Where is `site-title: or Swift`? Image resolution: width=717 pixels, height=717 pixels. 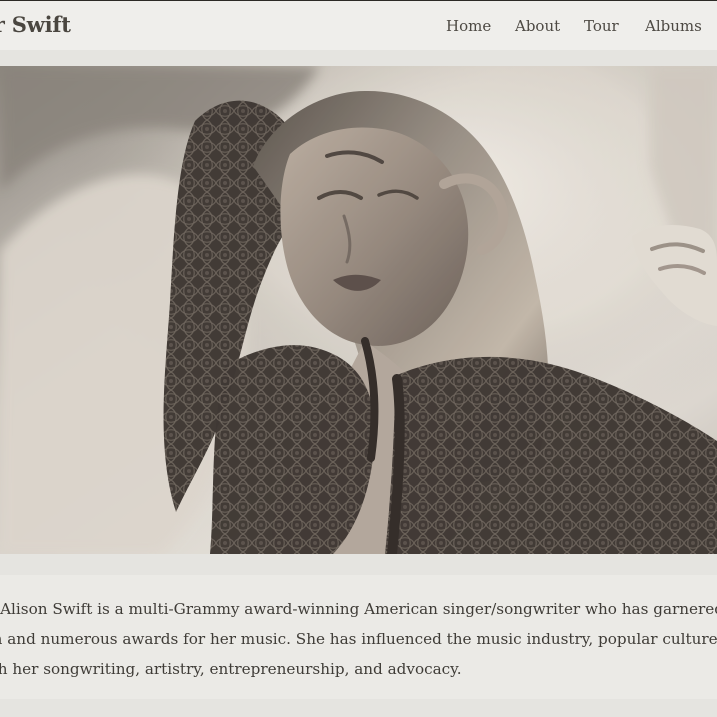 site-title: or Swift is located at coordinates (35, 24).